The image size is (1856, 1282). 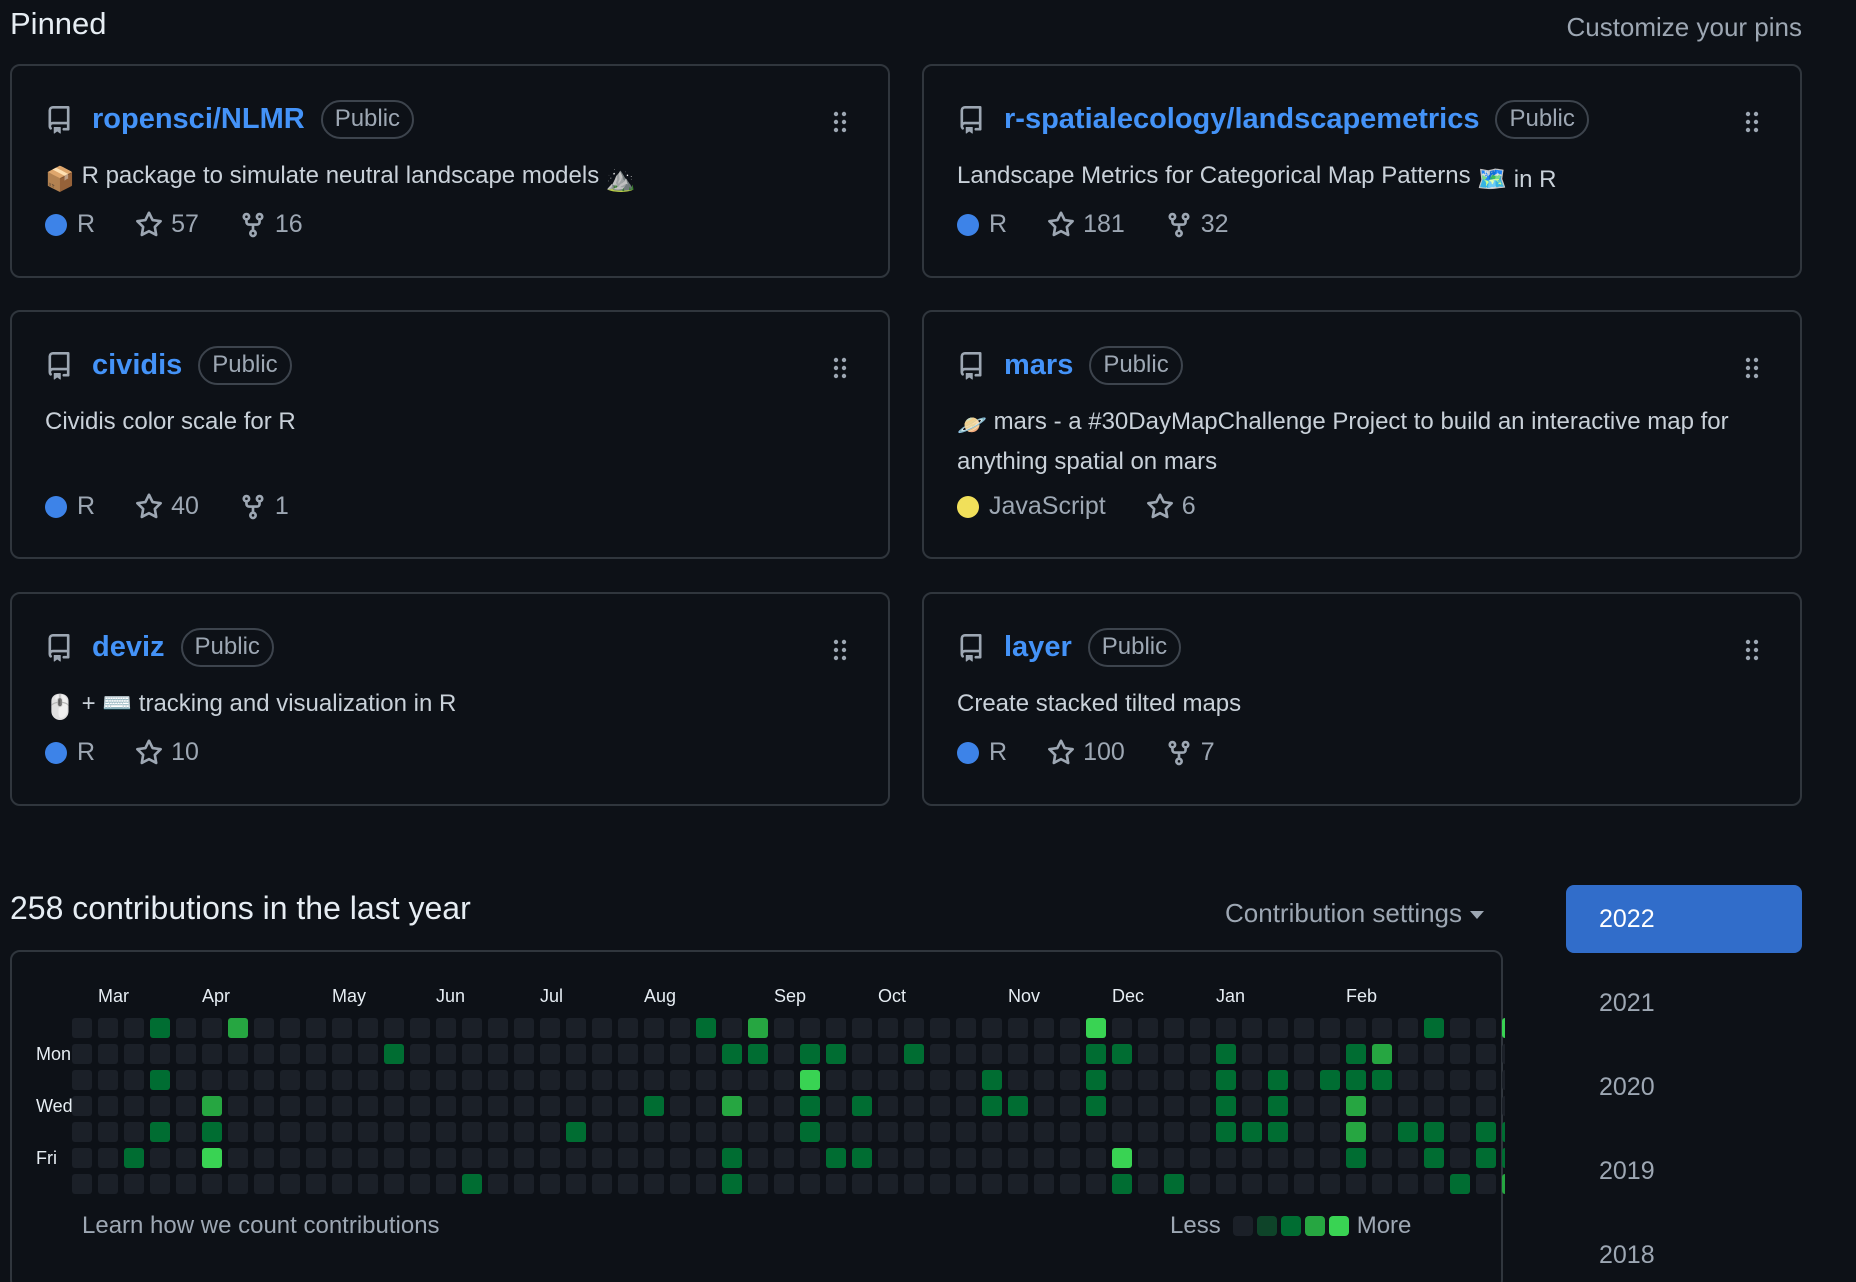 What do you see at coordinates (1086, 224) in the screenshot?
I see `stars-link: 181` at bounding box center [1086, 224].